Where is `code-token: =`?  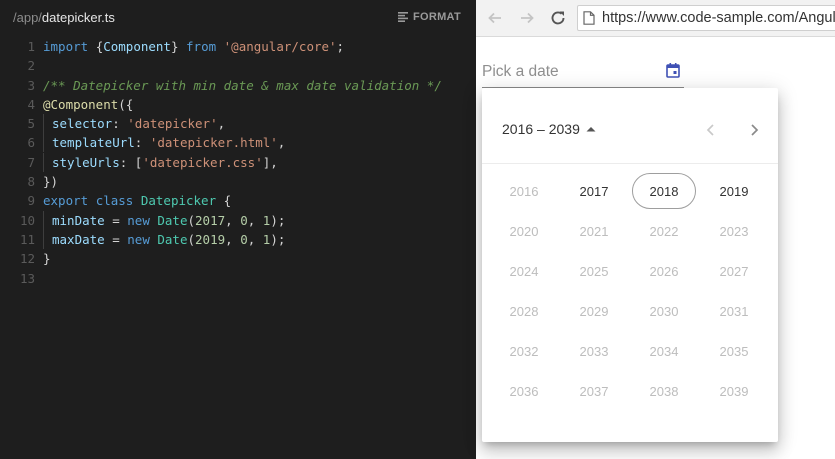
code-token: = is located at coordinates (116, 220).